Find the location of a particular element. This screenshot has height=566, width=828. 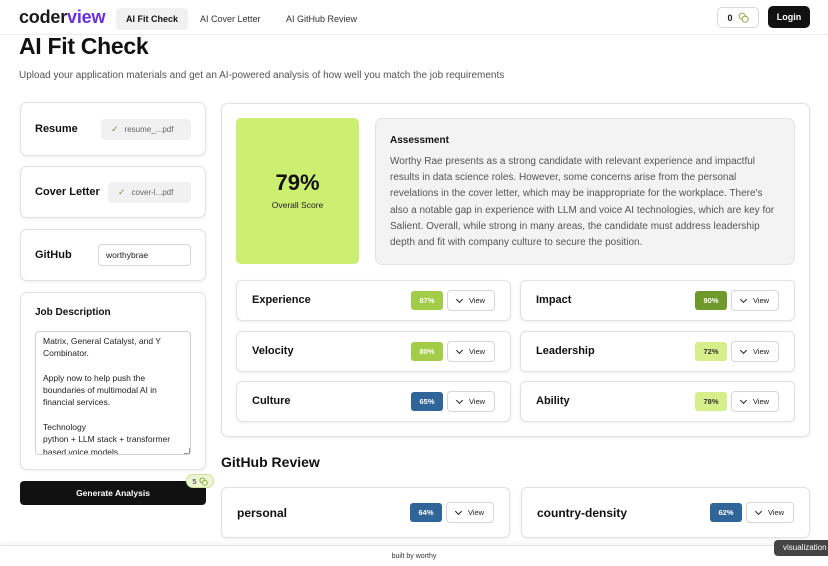

metric-card-velocity: Velocity 80% View is located at coordinates (373, 351).